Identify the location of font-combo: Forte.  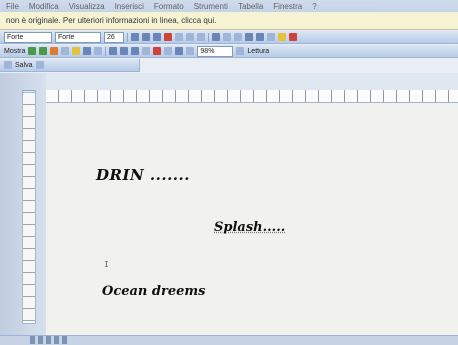
(78, 37).